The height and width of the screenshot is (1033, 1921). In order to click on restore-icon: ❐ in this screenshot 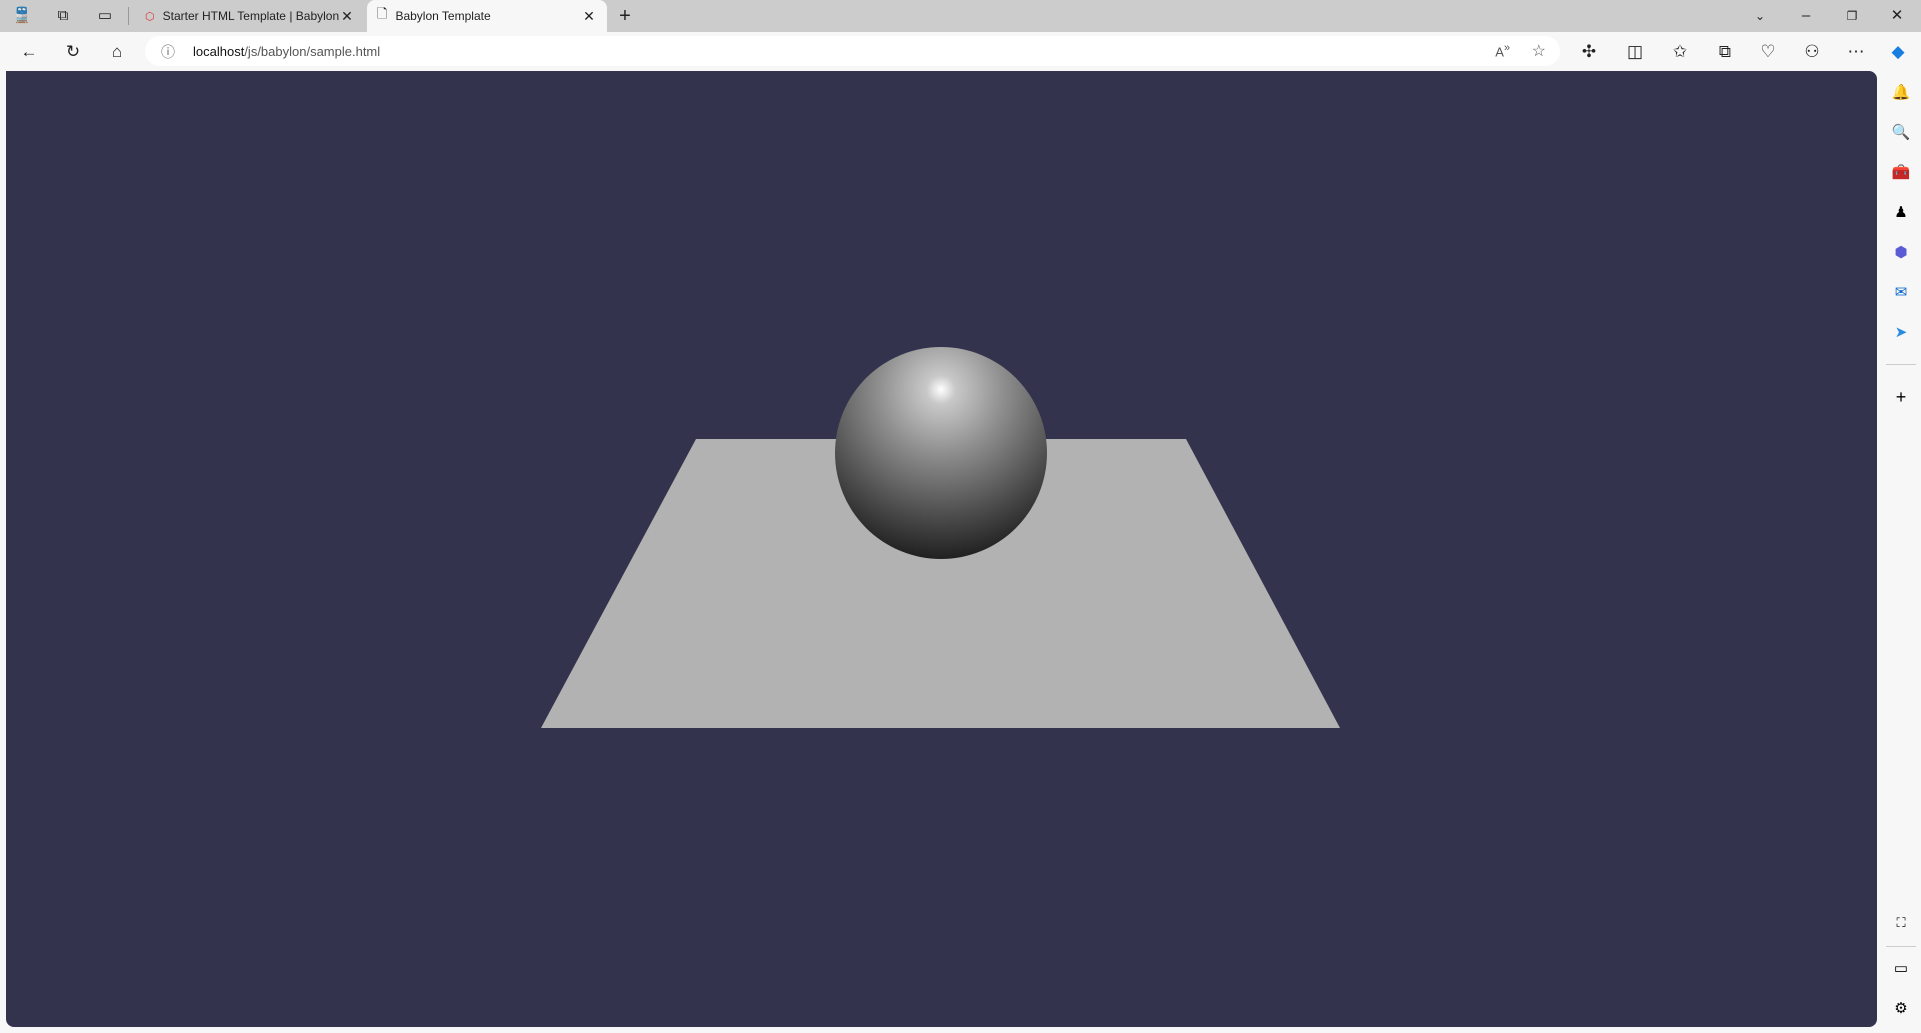, I will do `click(1852, 16)`.